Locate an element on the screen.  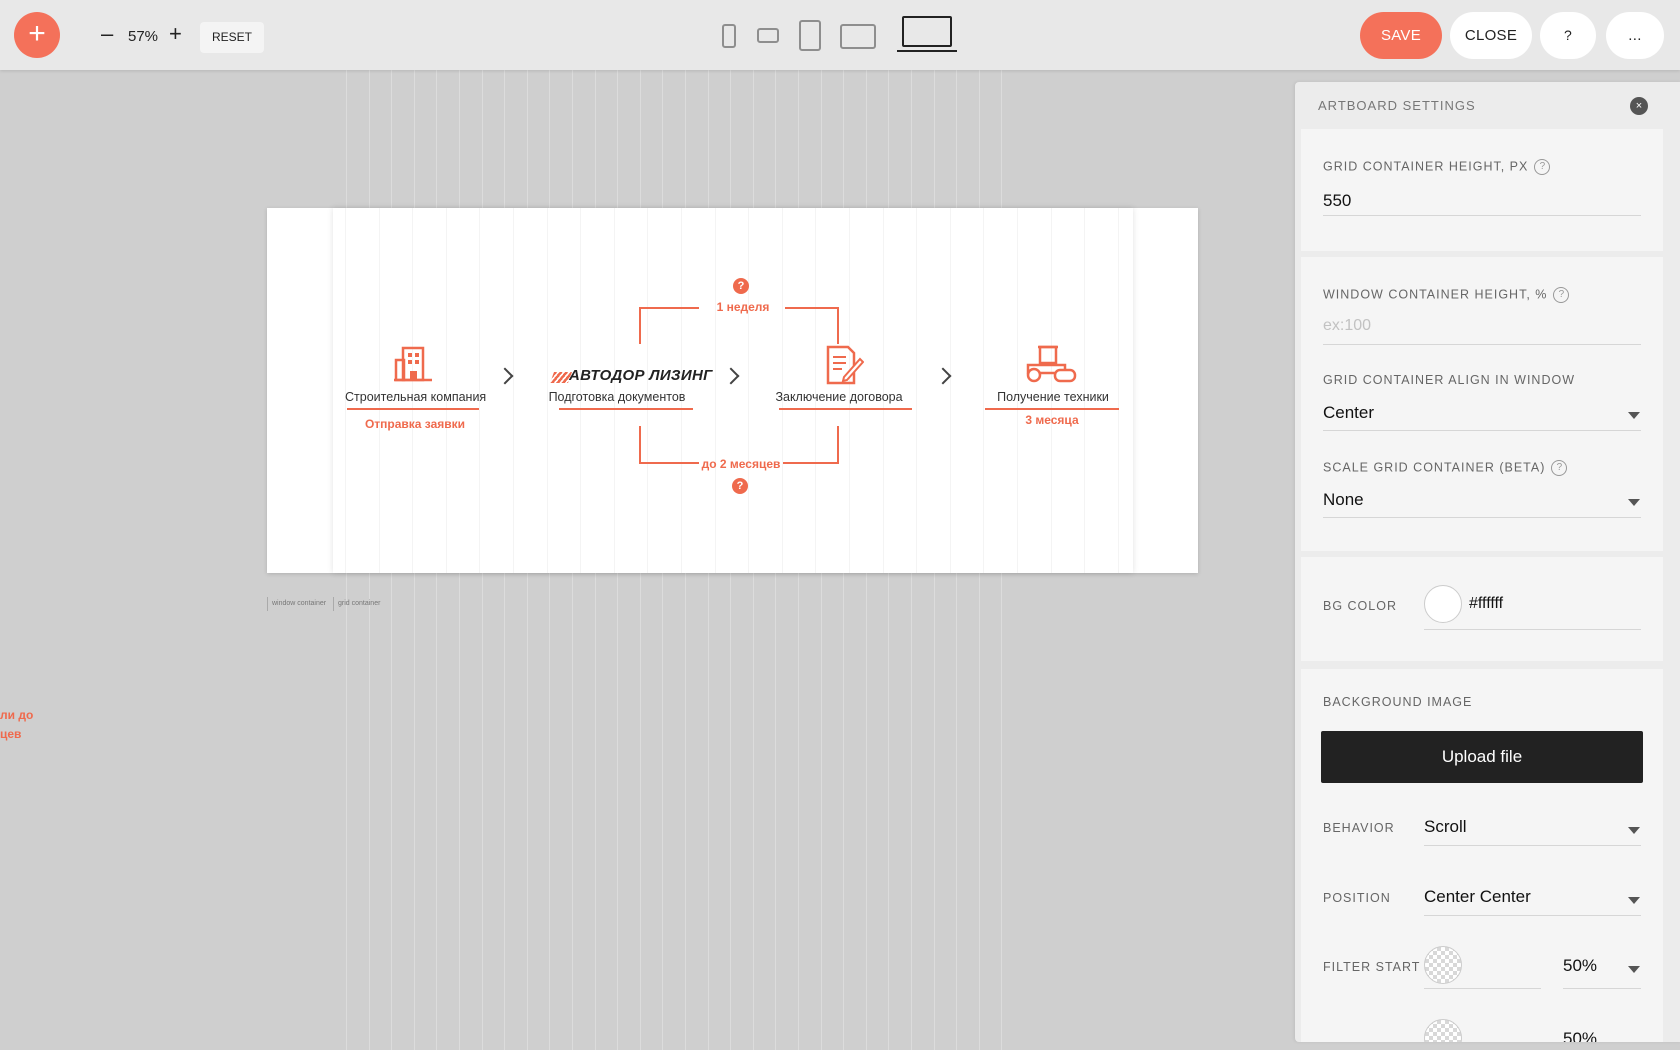
filter-start-color-swatch is located at coordinates (1443, 965).